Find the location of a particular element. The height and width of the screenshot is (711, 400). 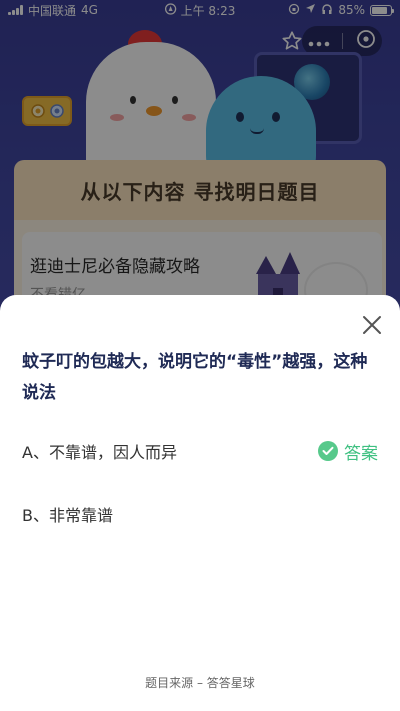

question-source: 题目来源 – 答答星球 is located at coordinates (200, 683).